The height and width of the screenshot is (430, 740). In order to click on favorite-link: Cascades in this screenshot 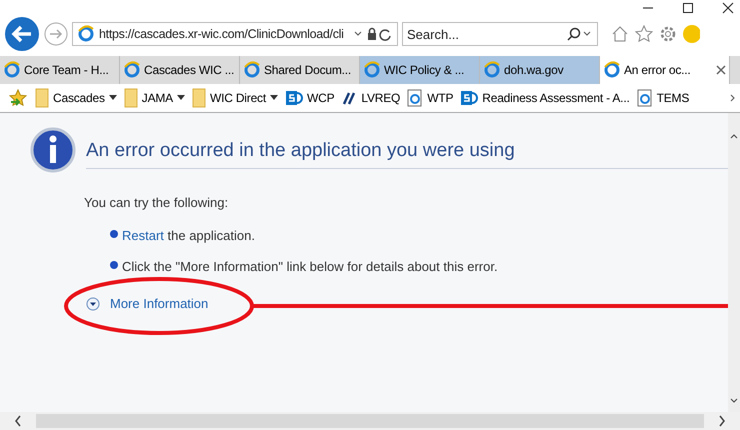, I will do `click(76, 98)`.